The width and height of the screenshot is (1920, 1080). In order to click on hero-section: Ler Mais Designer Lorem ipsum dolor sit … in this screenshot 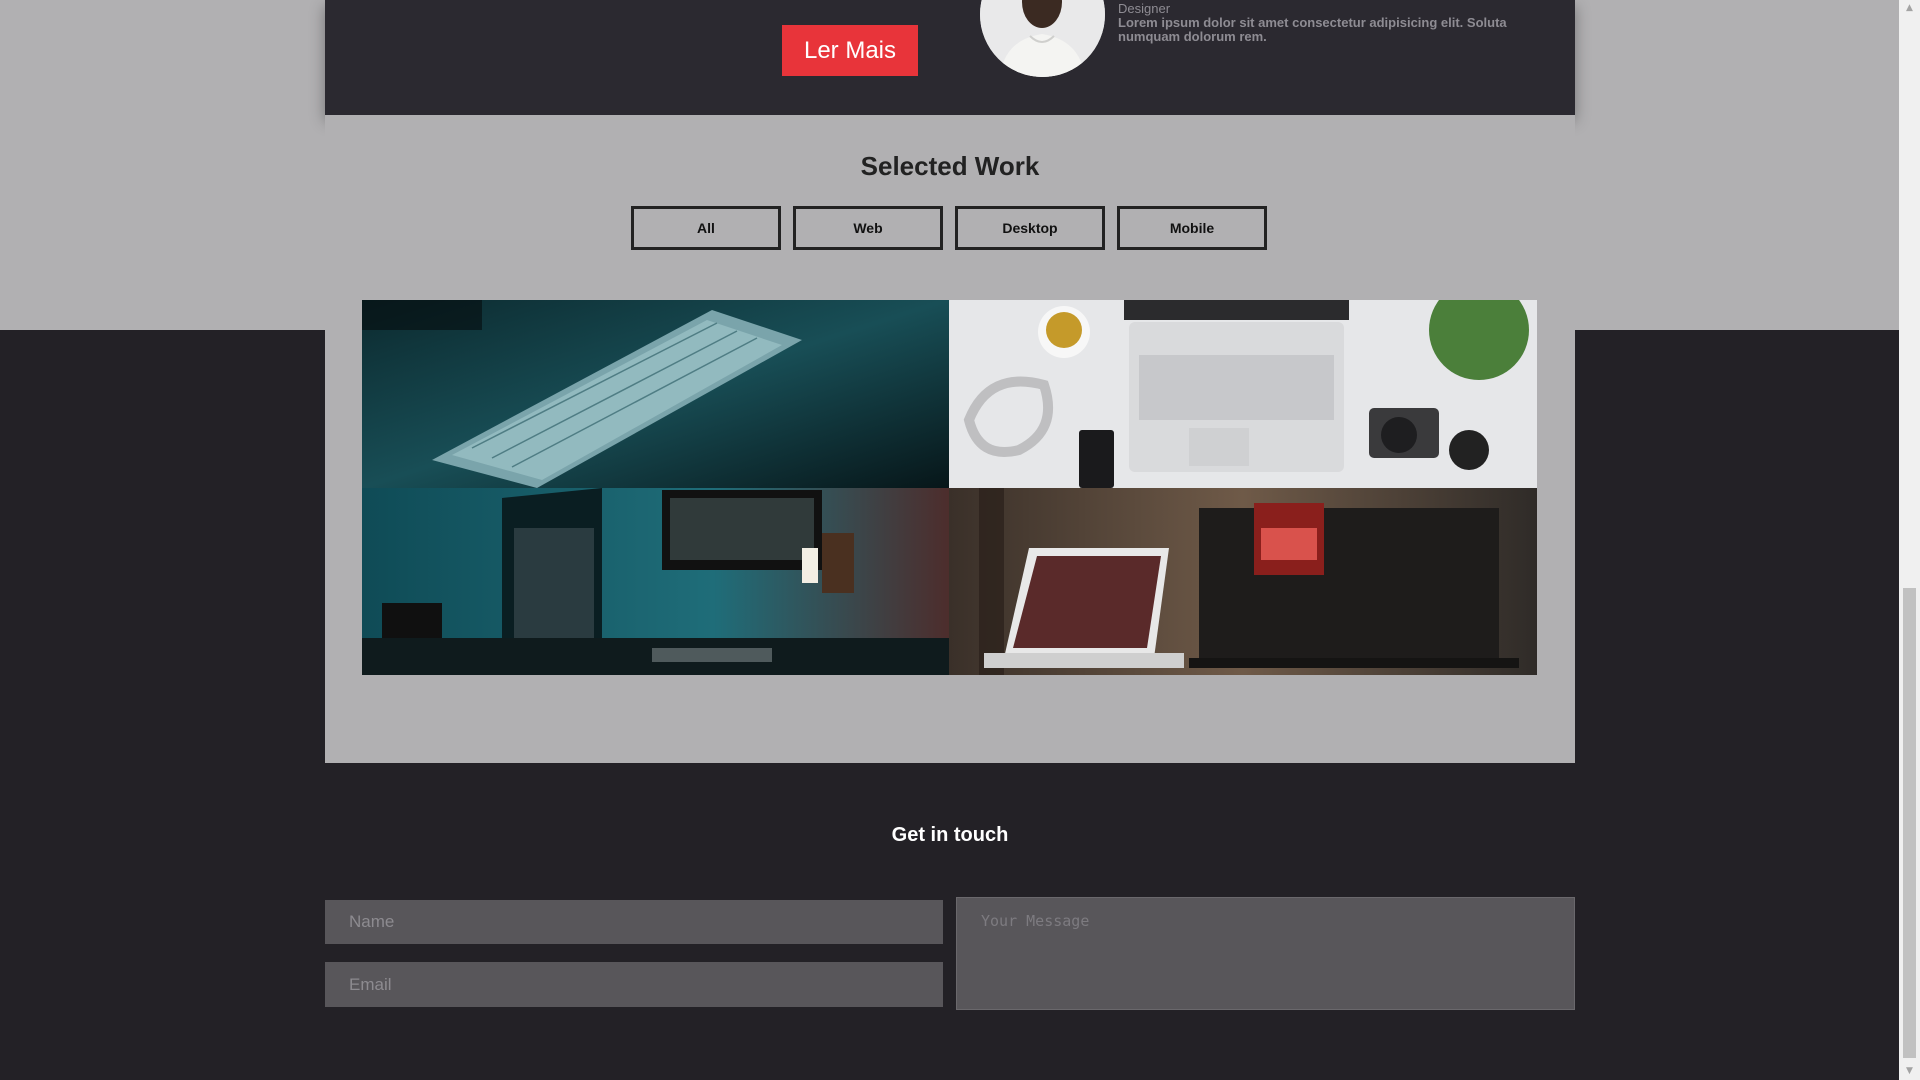, I will do `click(950, 57)`.